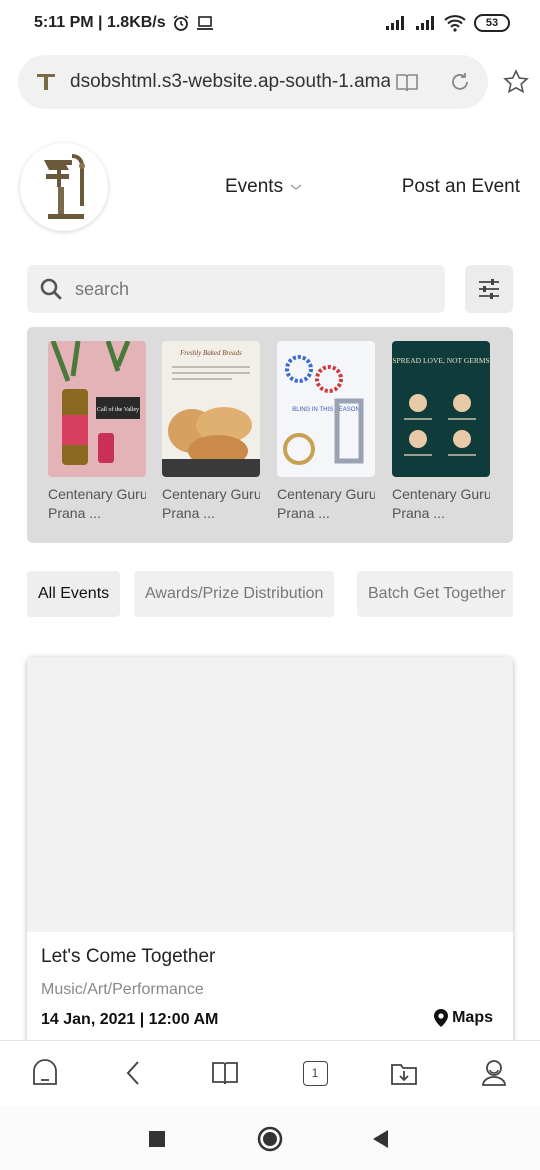 This screenshot has height=1170, width=540. What do you see at coordinates (130, 1019) in the screenshot?
I see `event-datetime: 14 Jan, 2021 | 12:00 AM` at bounding box center [130, 1019].